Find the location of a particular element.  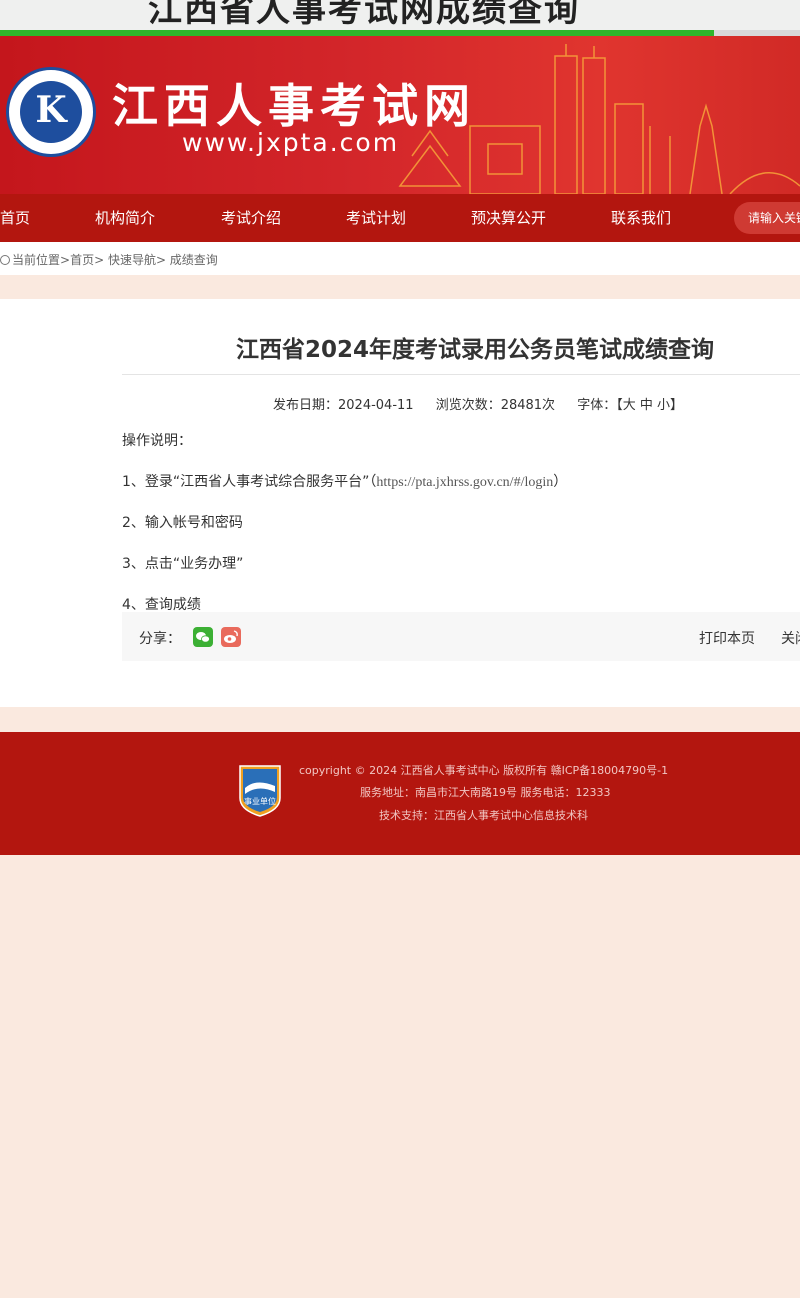

browser-title-bar: 江西省人事考试网成绩查询 is located at coordinates (400, 15).